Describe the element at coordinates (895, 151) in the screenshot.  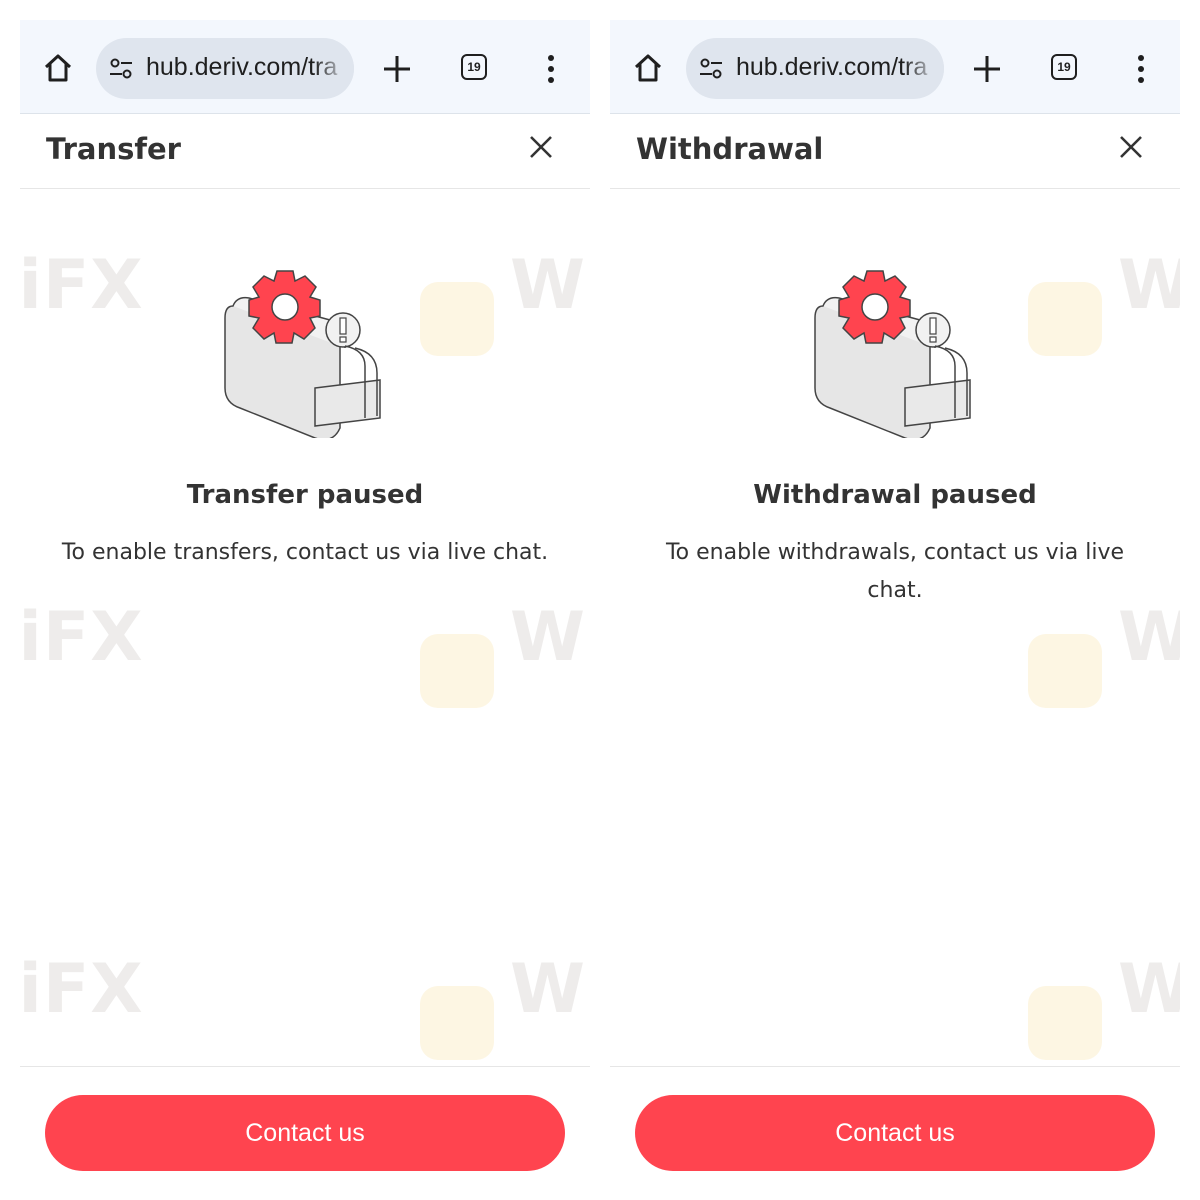
I see `modal-header: Withdrawal` at that location.